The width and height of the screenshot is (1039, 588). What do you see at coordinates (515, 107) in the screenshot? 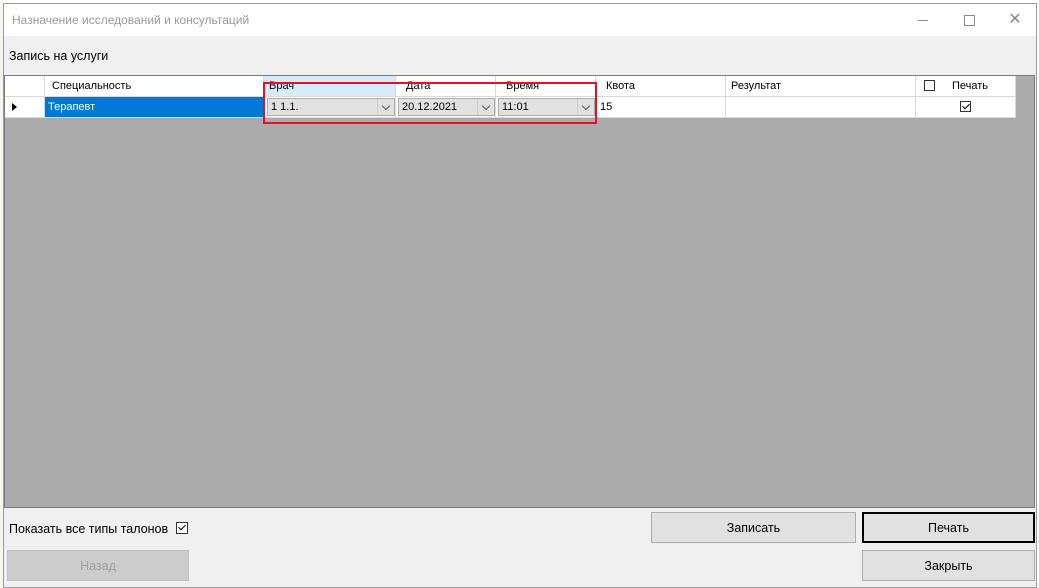
I see `time-value: 11:01` at bounding box center [515, 107].